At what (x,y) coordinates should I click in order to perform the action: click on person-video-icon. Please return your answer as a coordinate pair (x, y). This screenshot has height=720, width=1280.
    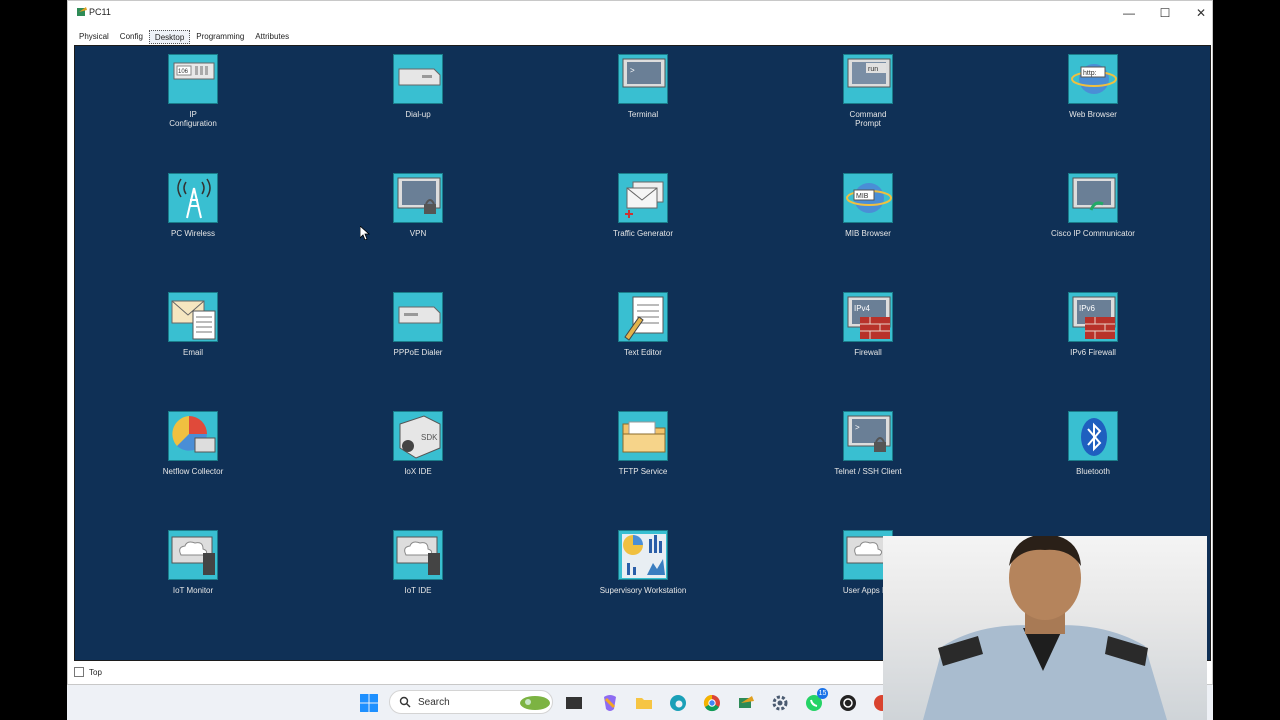
    Looking at the image, I should click on (1045, 628).